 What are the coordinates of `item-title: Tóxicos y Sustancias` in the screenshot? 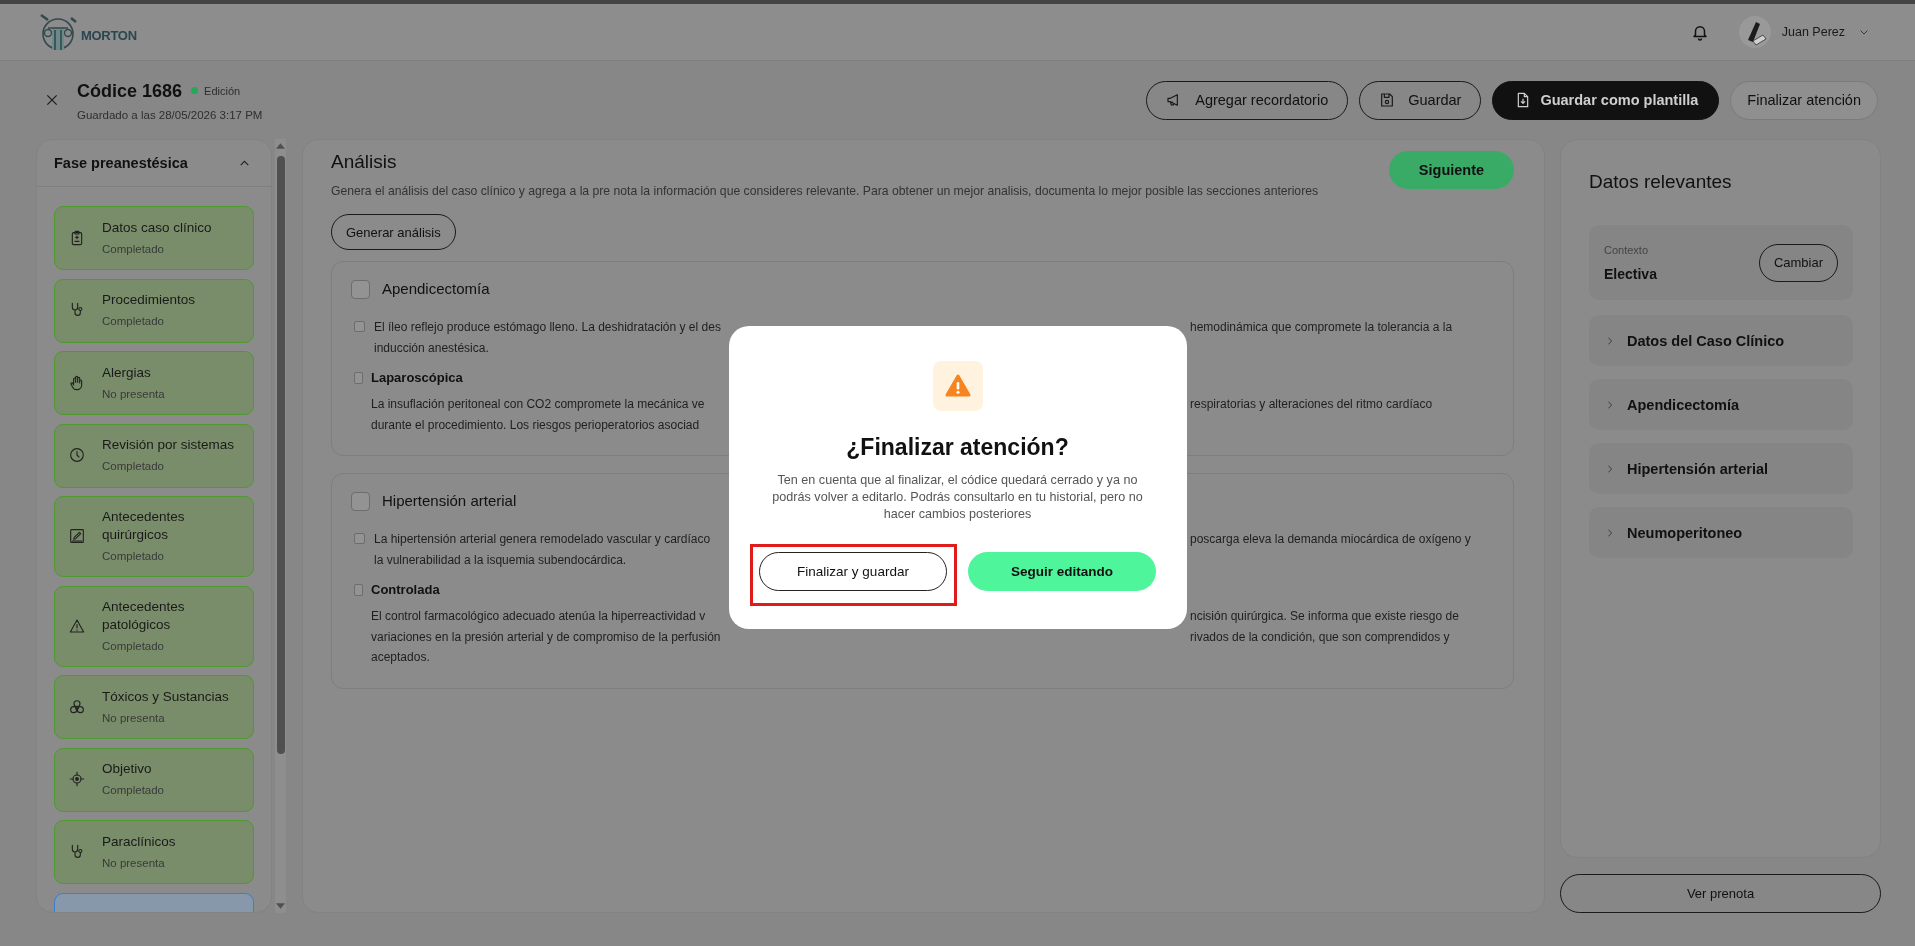 It's located at (165, 696).